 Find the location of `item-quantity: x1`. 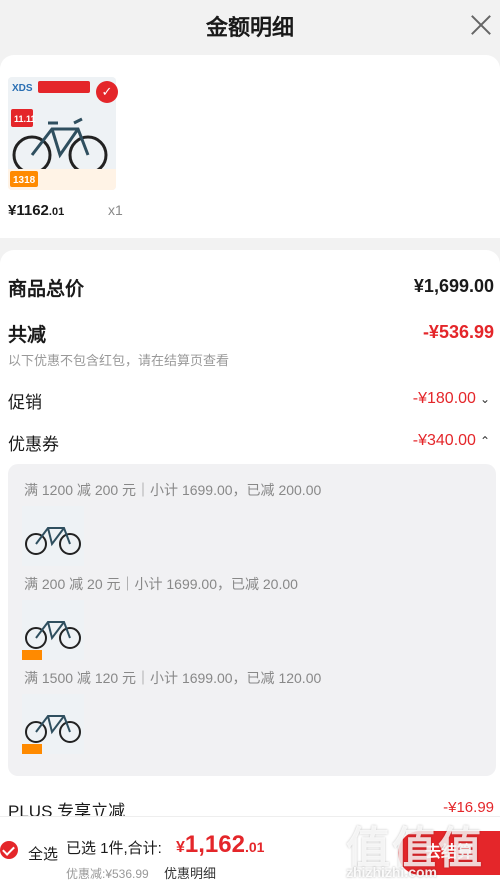

item-quantity: x1 is located at coordinates (115, 210).